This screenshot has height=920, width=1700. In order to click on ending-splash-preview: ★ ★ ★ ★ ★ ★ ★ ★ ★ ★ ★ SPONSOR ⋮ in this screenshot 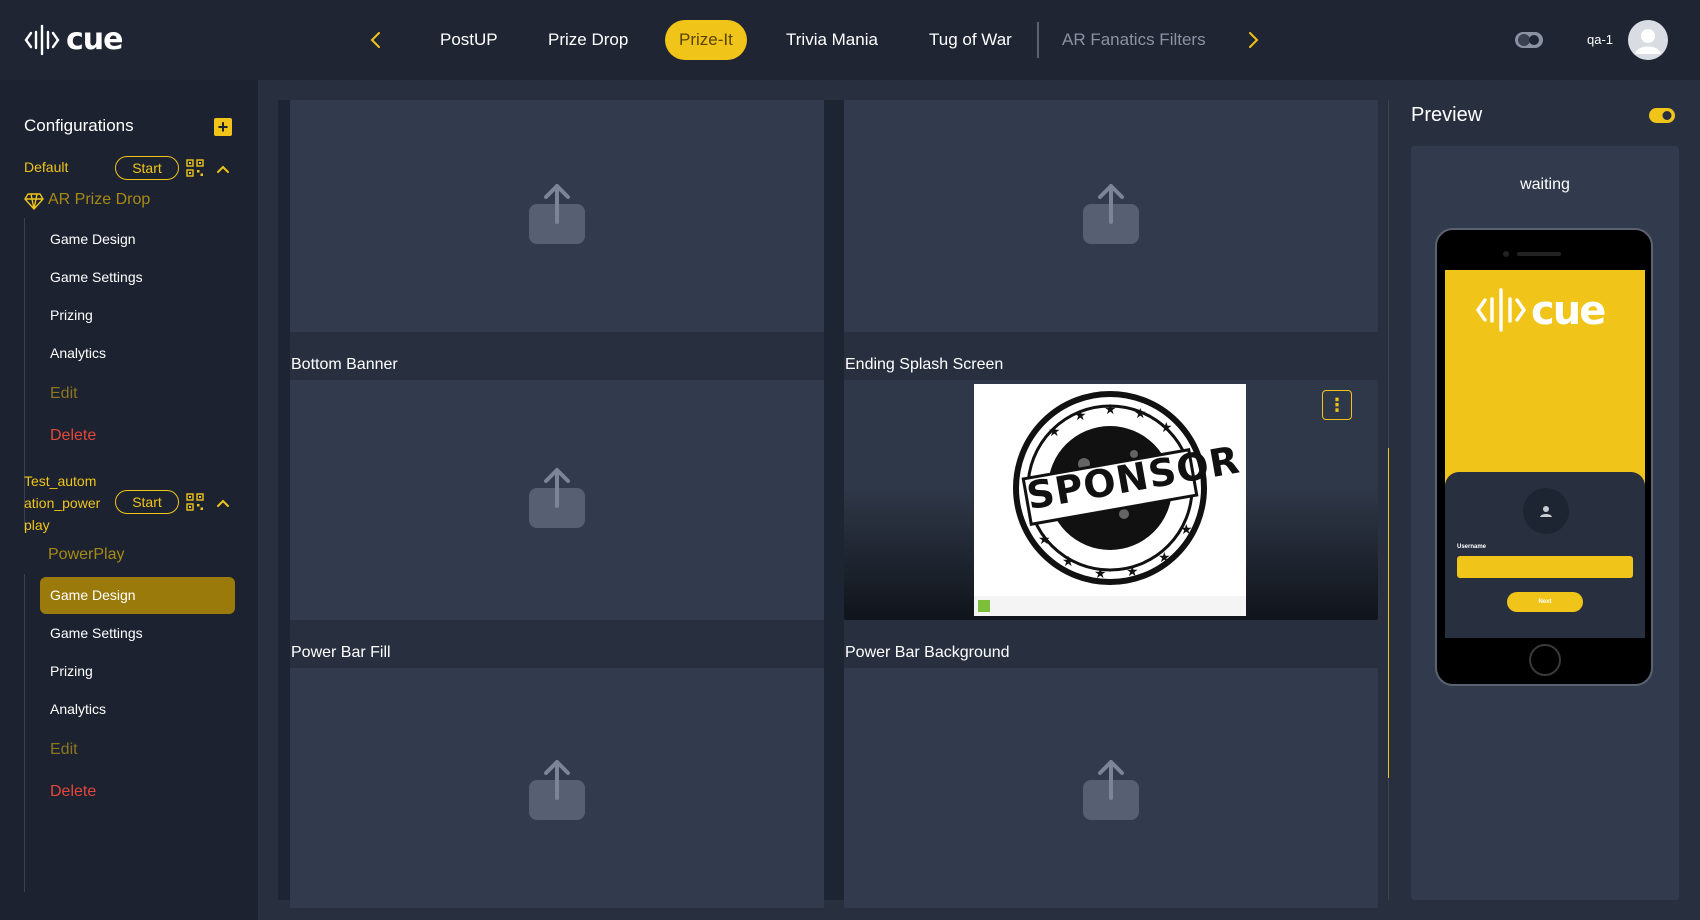, I will do `click(1111, 500)`.